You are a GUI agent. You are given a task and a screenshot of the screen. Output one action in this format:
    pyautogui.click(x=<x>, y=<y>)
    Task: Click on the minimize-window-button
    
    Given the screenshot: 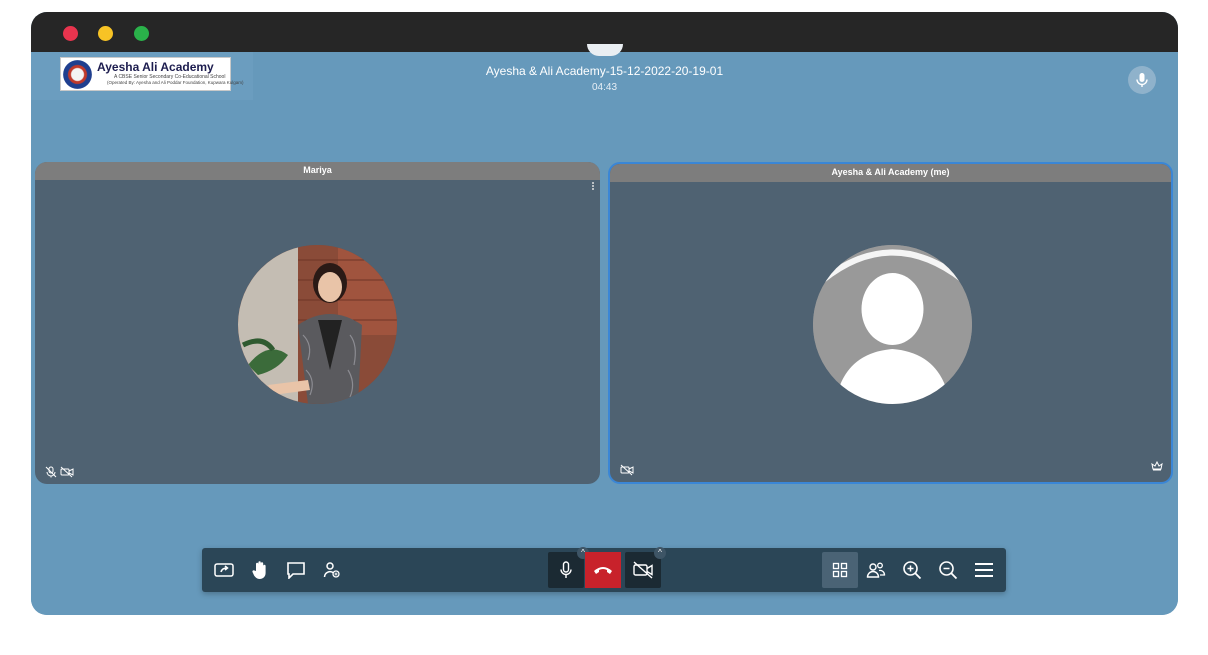 What is the action you would take?
    pyautogui.click(x=105, y=33)
    